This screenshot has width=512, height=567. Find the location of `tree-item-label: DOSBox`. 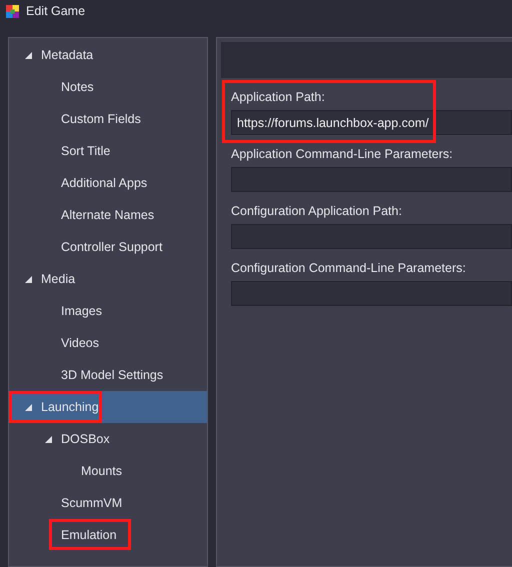

tree-item-label: DOSBox is located at coordinates (85, 439).